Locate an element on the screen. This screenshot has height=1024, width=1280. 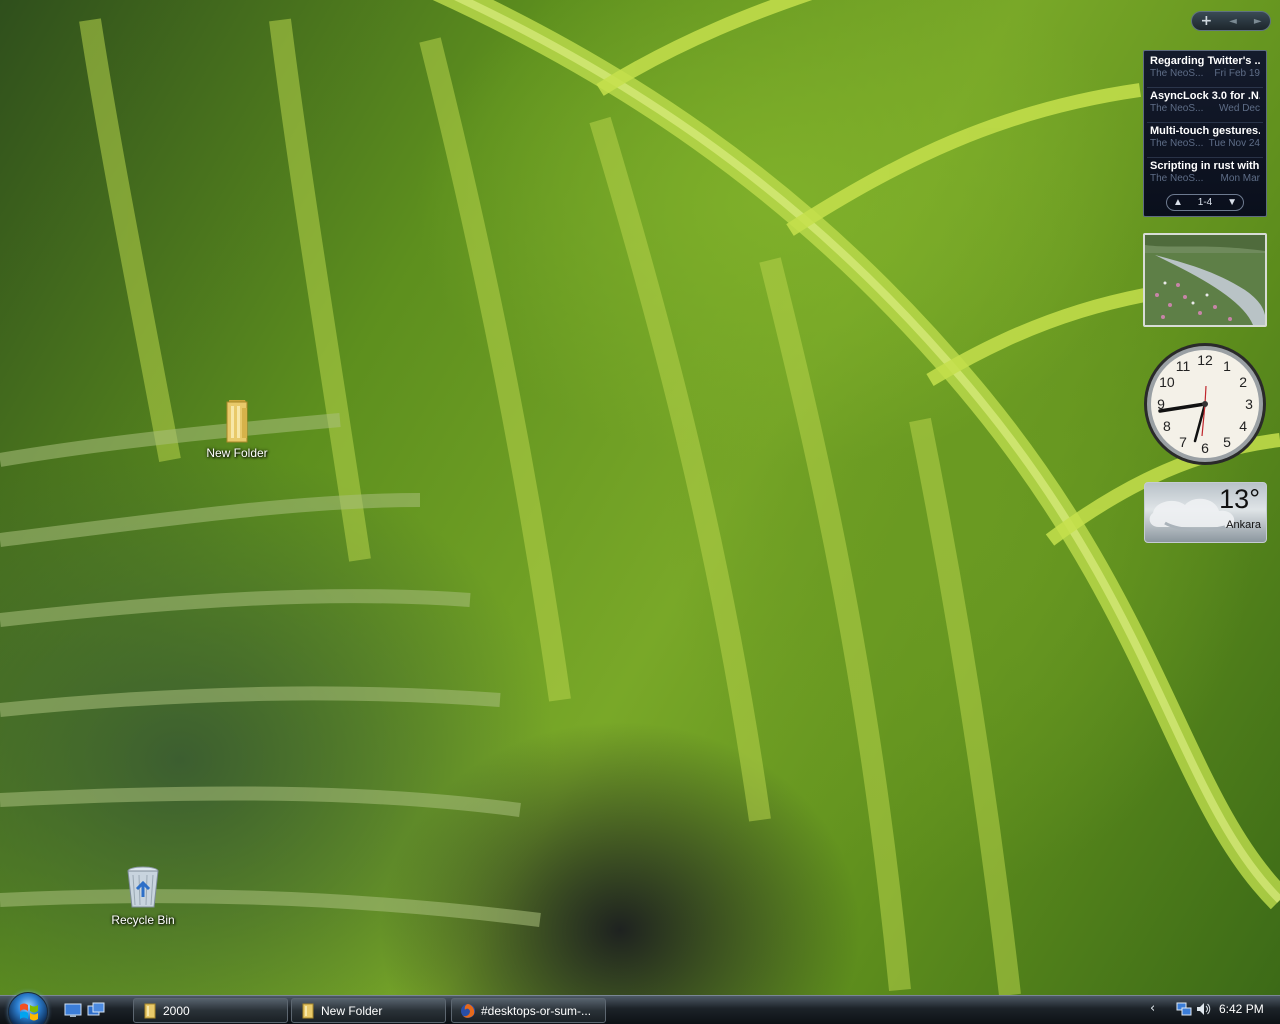
recycle-bin-icon is located at coordinates (143, 887).